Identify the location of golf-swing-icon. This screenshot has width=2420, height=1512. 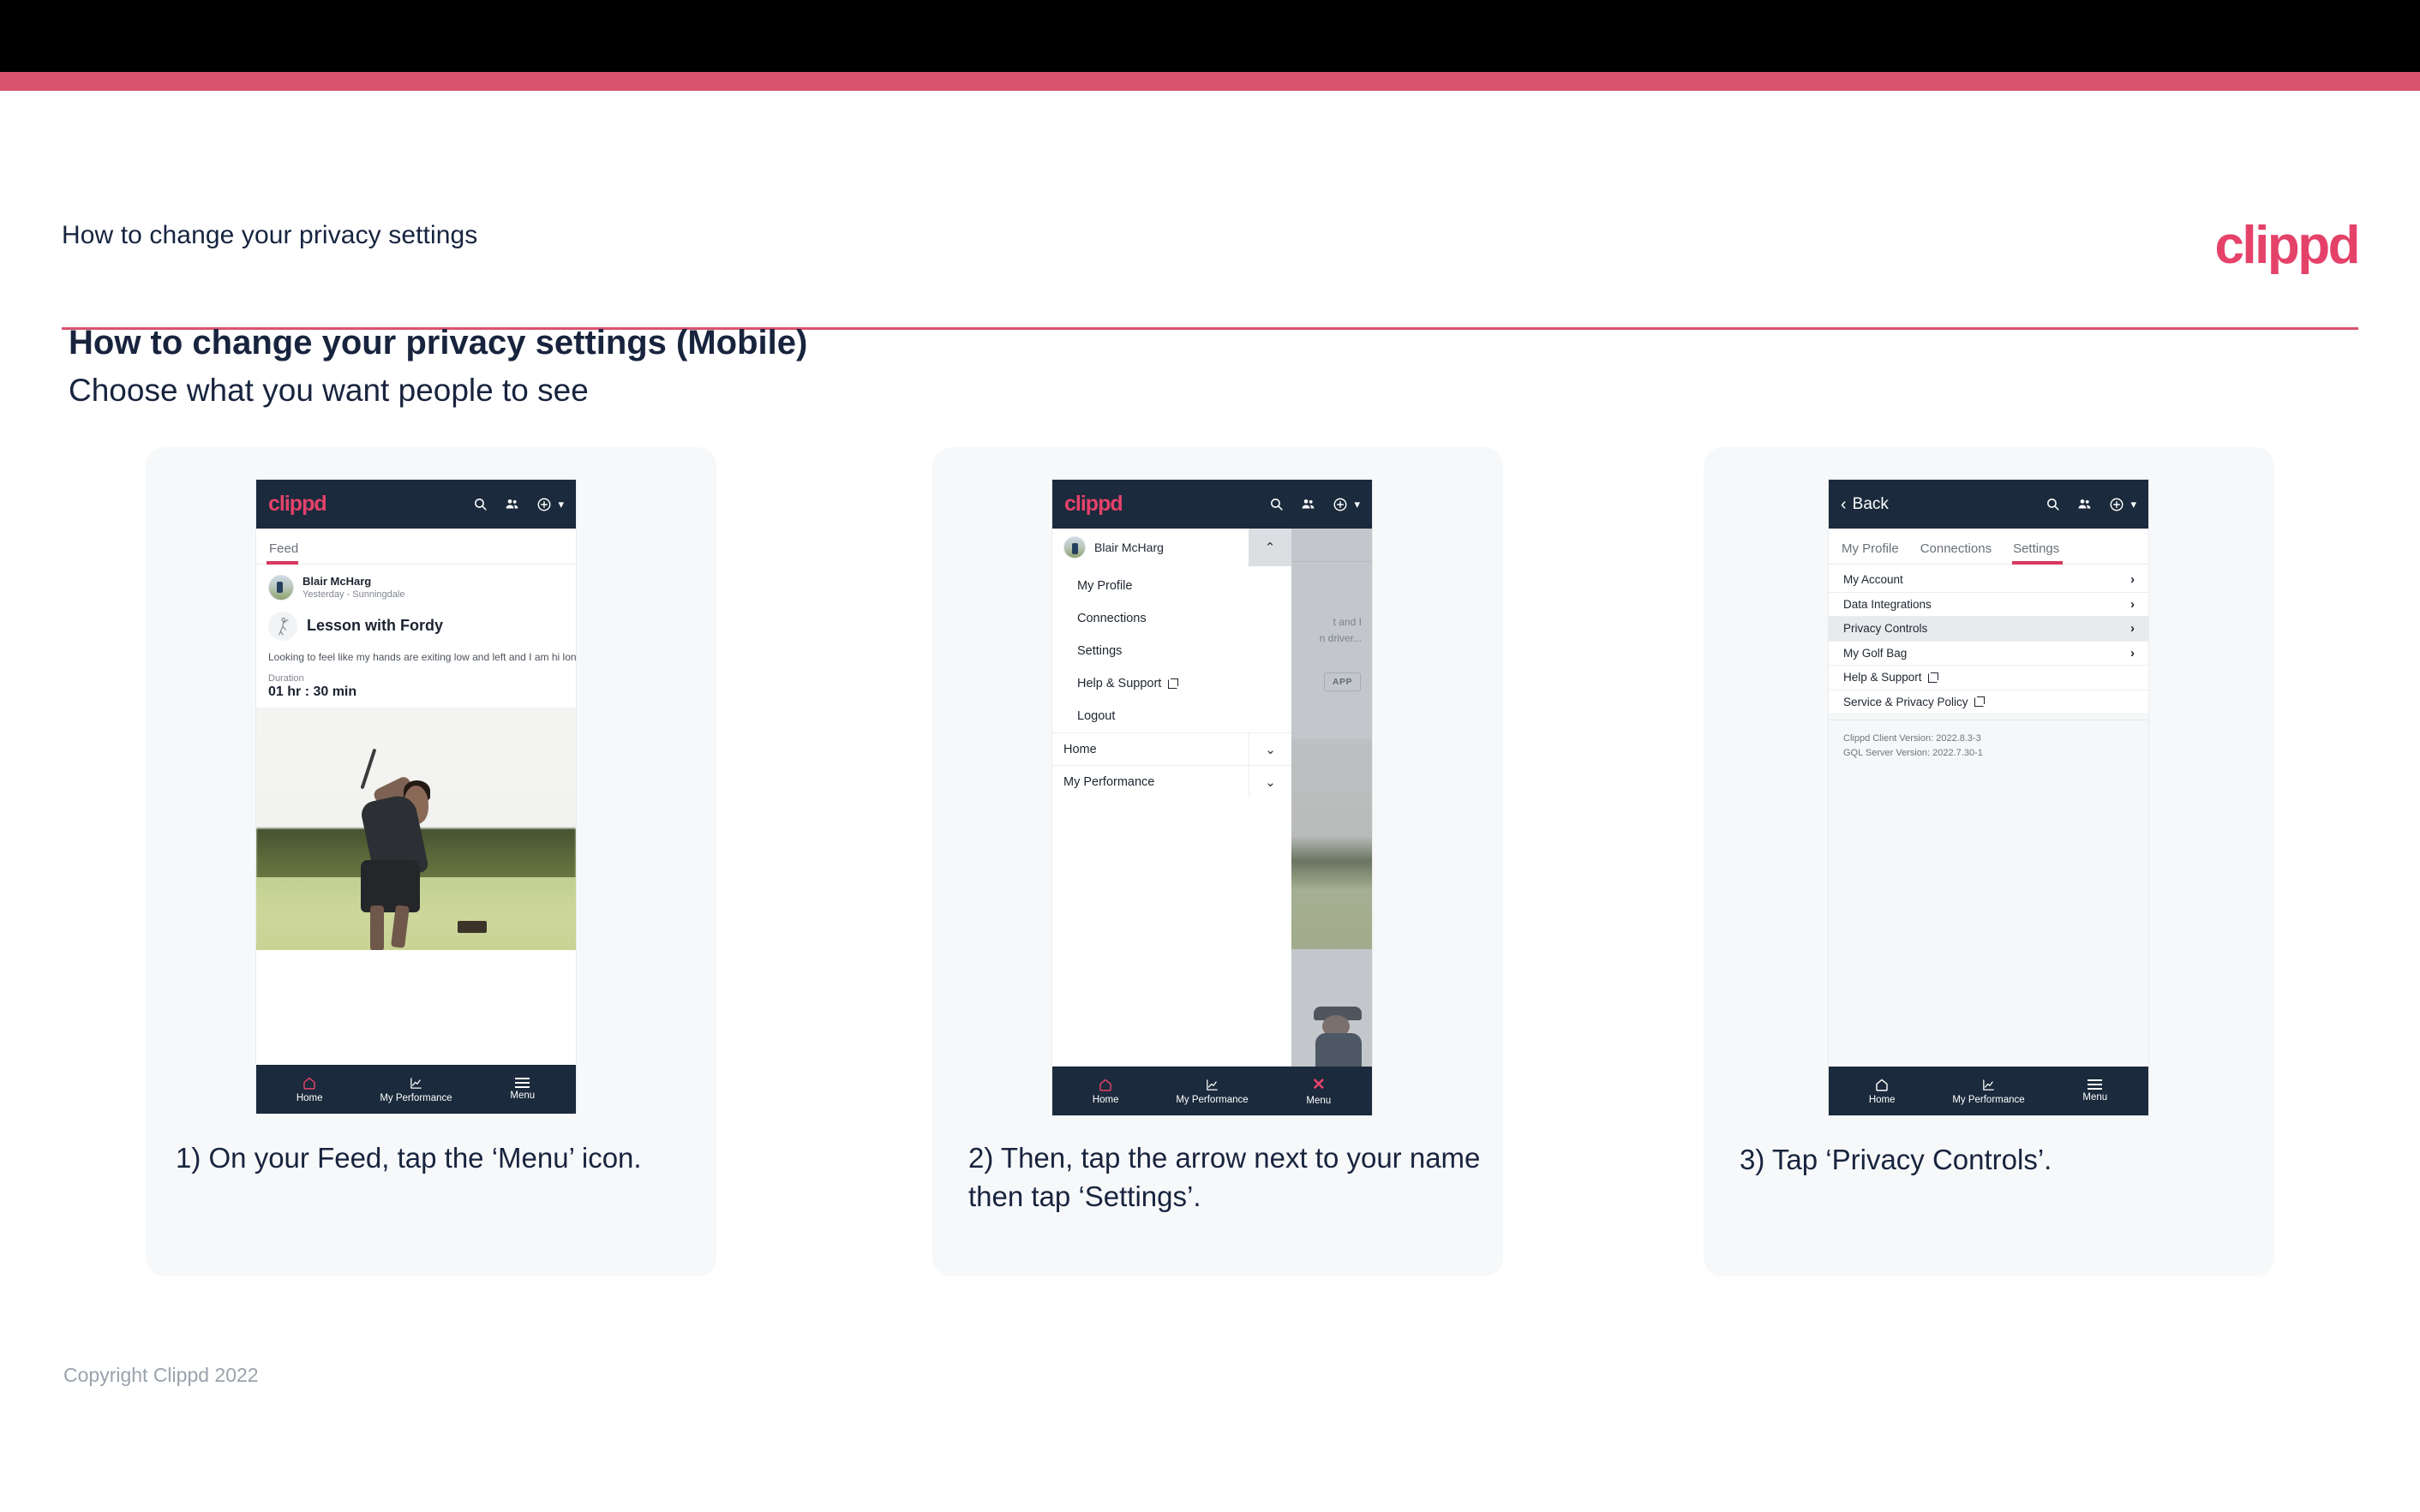
(282, 626).